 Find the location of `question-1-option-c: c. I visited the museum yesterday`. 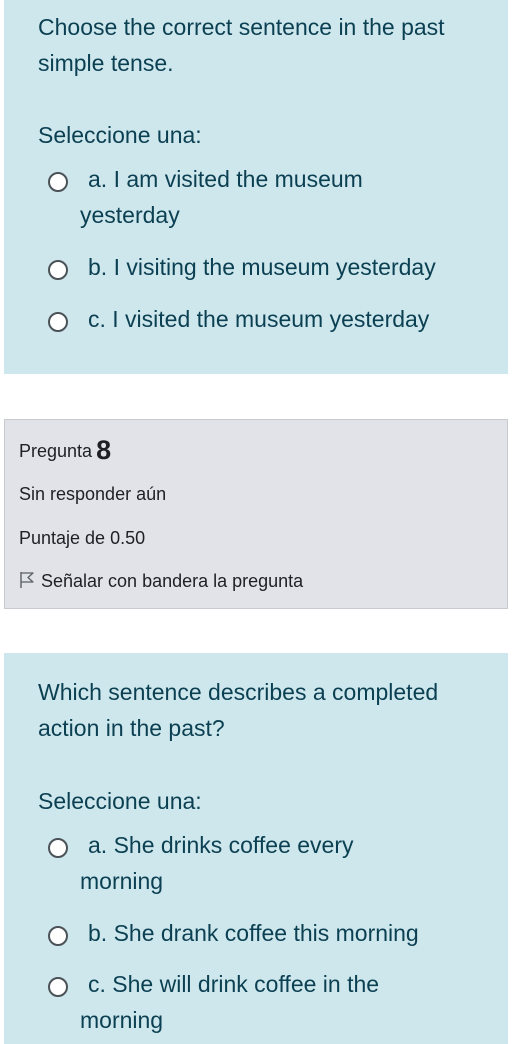

question-1-option-c: c. I visited the museum yesterday is located at coordinates (263, 321).